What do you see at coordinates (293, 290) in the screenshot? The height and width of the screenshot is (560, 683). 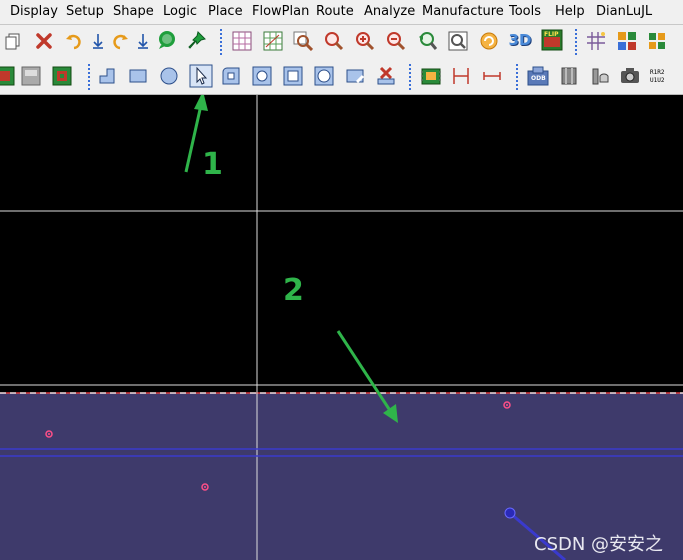 I see `annotation-label-2: 2` at bounding box center [293, 290].